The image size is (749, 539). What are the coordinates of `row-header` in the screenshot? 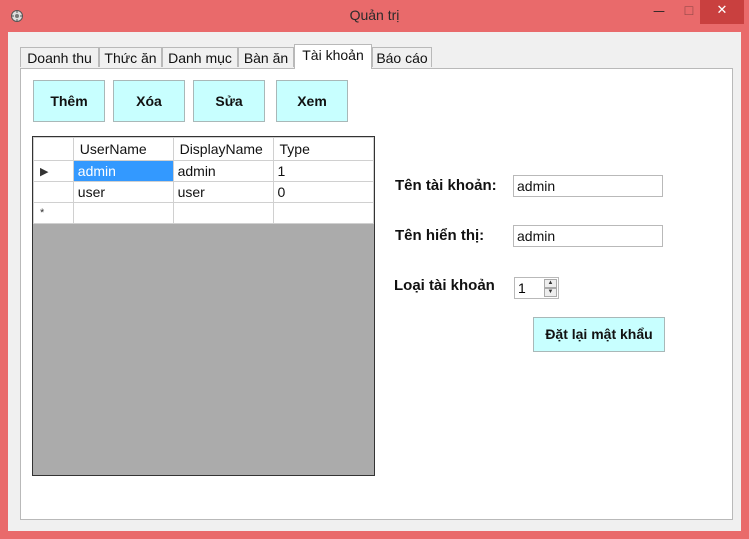 It's located at (53, 192).